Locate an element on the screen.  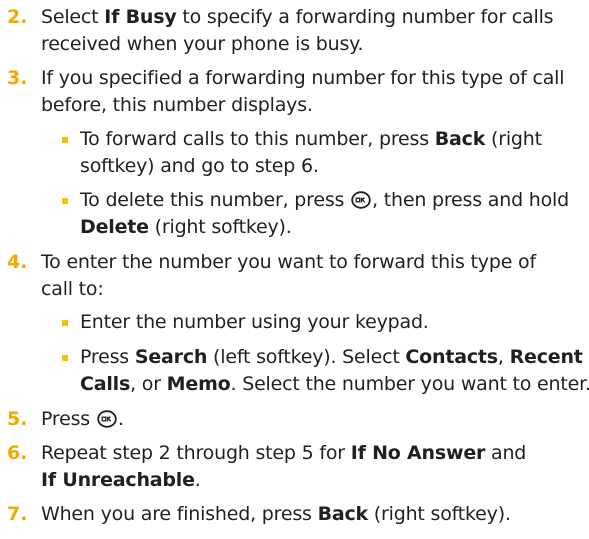
option-if-unreachable: If Unreachable is located at coordinates (118, 480).